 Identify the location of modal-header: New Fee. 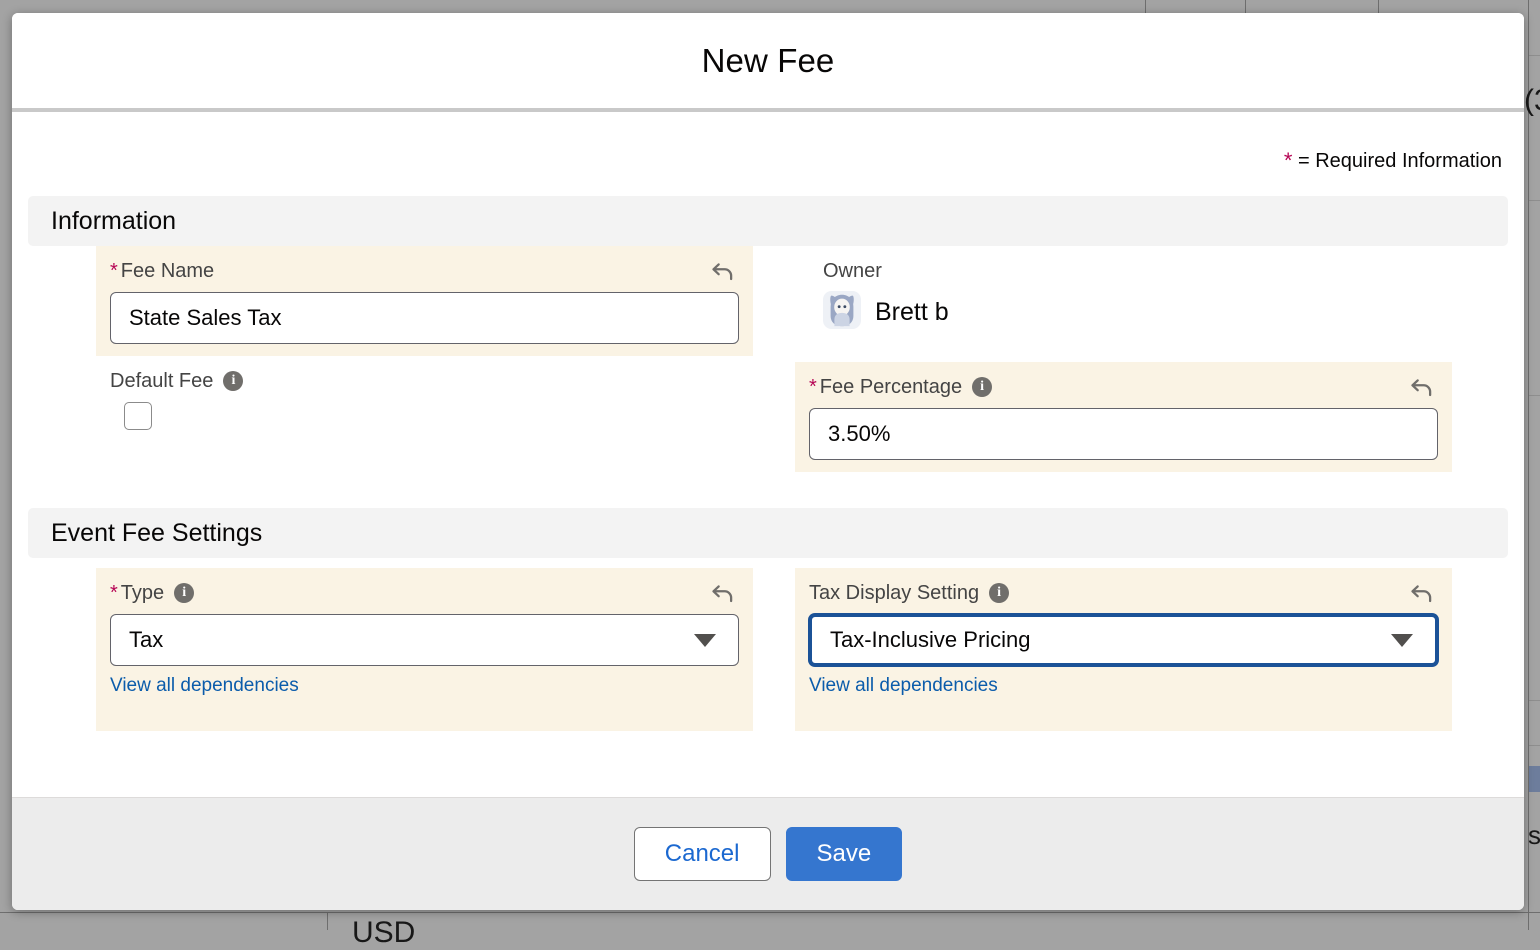
(768, 62).